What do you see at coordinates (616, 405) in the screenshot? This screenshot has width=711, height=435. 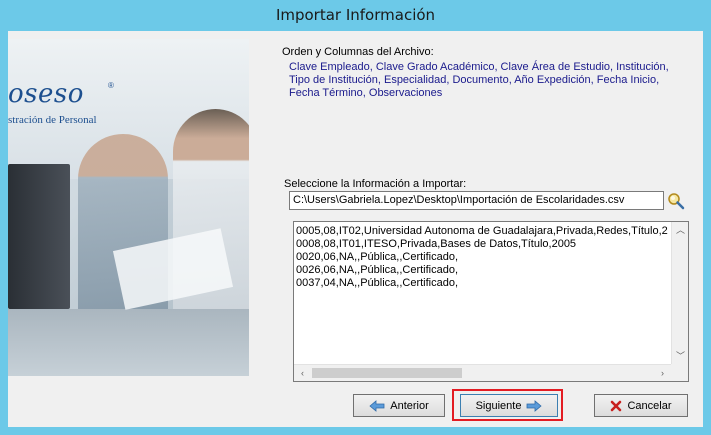 I see `close-x-icon` at bounding box center [616, 405].